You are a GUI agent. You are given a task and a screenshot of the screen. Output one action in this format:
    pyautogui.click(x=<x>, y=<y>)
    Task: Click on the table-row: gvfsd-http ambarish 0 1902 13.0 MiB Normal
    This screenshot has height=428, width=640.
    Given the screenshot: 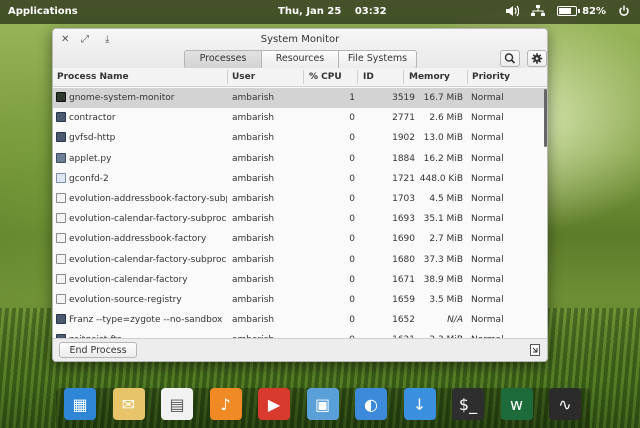 What is the action you would take?
    pyautogui.click(x=300, y=138)
    